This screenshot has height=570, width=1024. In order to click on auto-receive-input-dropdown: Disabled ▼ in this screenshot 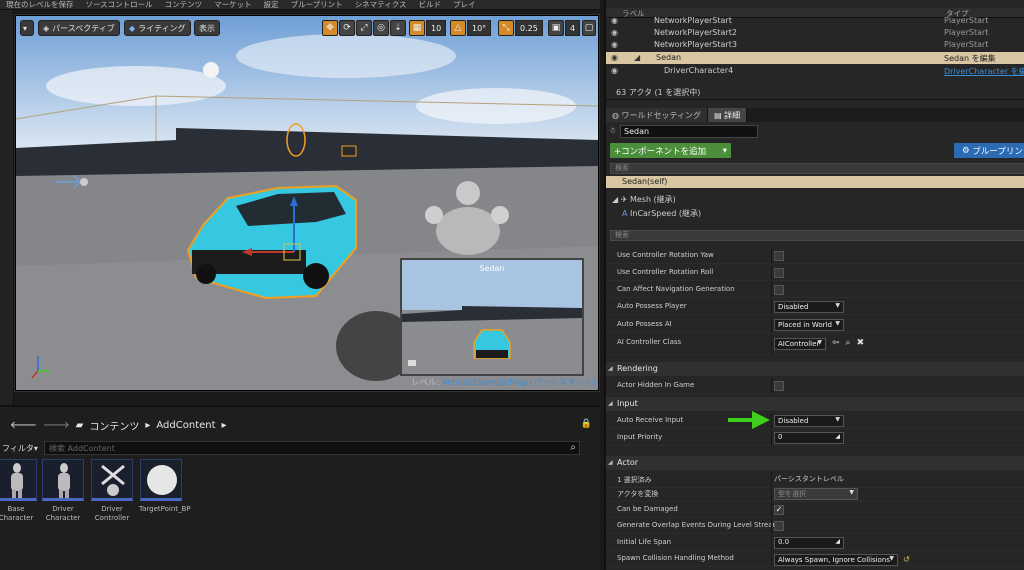, I will do `click(809, 421)`.